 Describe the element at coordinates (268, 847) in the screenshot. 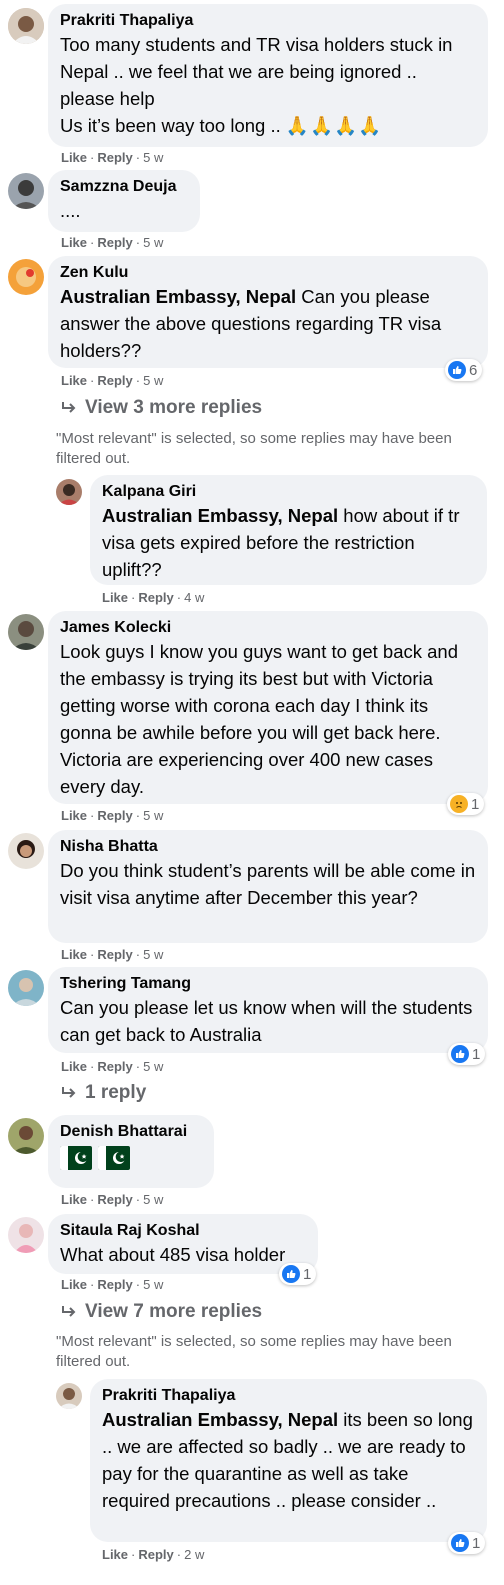

I see `comment-author: Nisha Bhatta` at that location.